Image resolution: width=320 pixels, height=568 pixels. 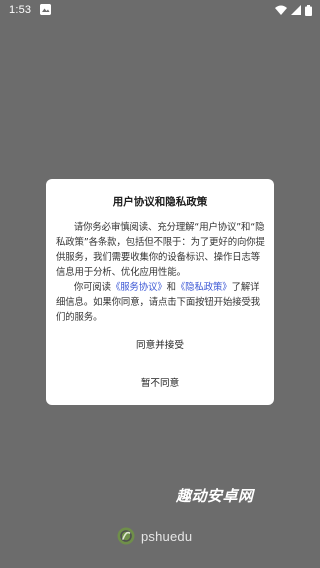 I want to click on service-agreement-link: 《服务协议》, so click(x=139, y=287).